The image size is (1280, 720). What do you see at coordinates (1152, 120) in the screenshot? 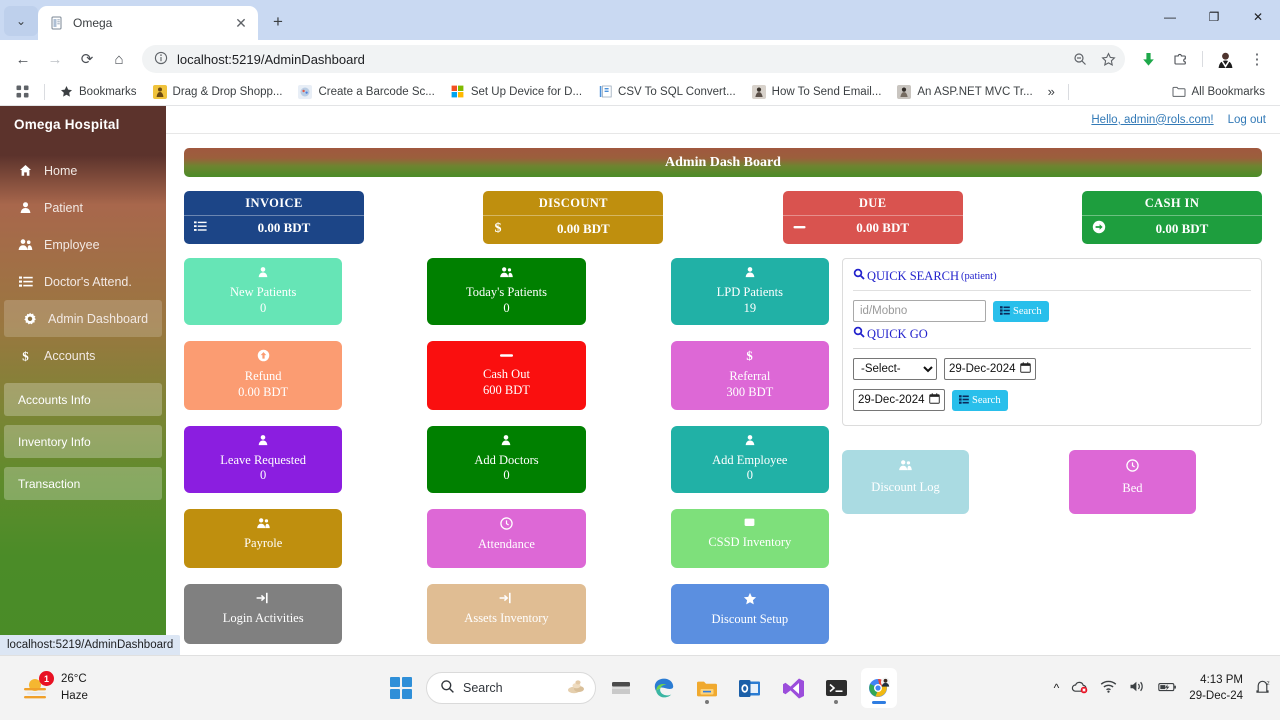
I see `account-link: Hello, admin@rols.com!` at bounding box center [1152, 120].